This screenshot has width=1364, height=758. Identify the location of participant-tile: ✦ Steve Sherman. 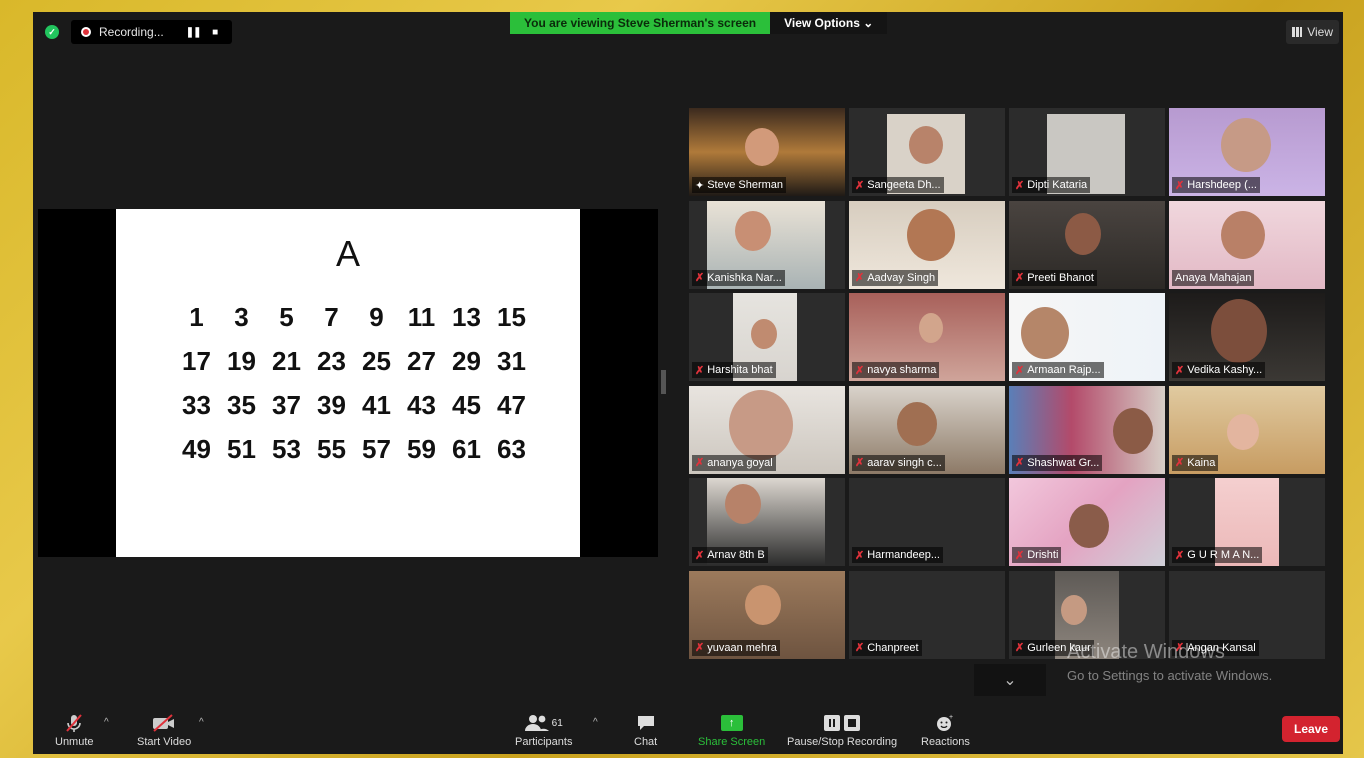
(767, 152).